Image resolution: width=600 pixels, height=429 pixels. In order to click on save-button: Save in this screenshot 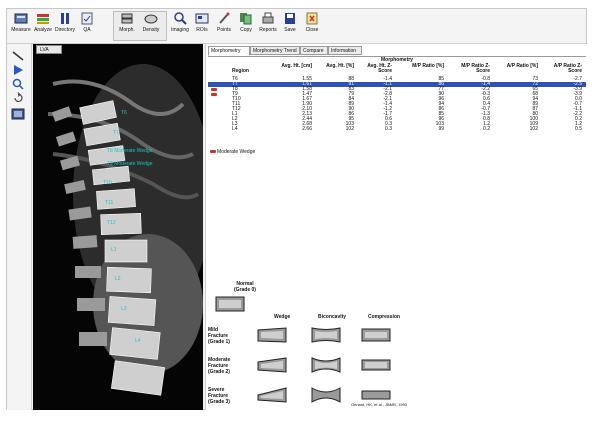, I will do `click(290, 26)`.